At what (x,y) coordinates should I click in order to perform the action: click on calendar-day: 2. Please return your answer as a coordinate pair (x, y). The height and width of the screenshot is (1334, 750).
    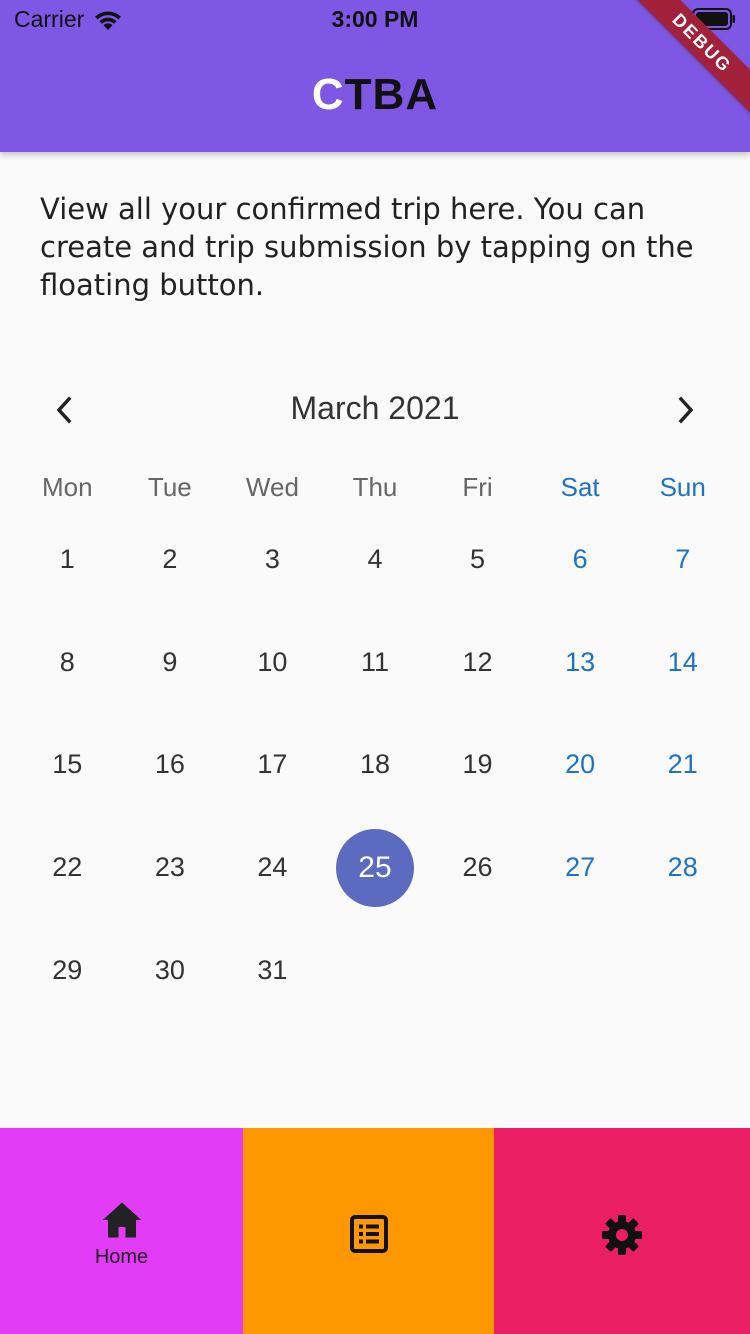
    Looking at the image, I should click on (170, 559).